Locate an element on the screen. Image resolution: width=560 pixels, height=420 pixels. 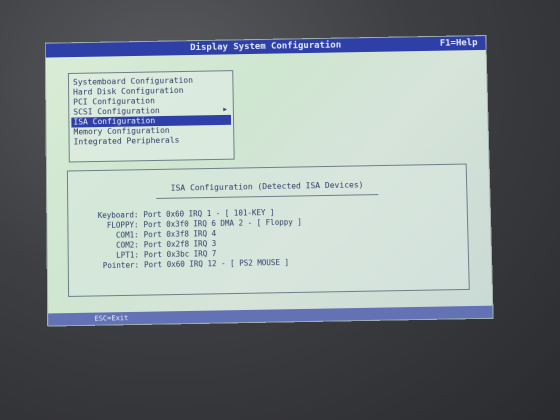
window-title: Display System Configuration is located at coordinates (266, 47).